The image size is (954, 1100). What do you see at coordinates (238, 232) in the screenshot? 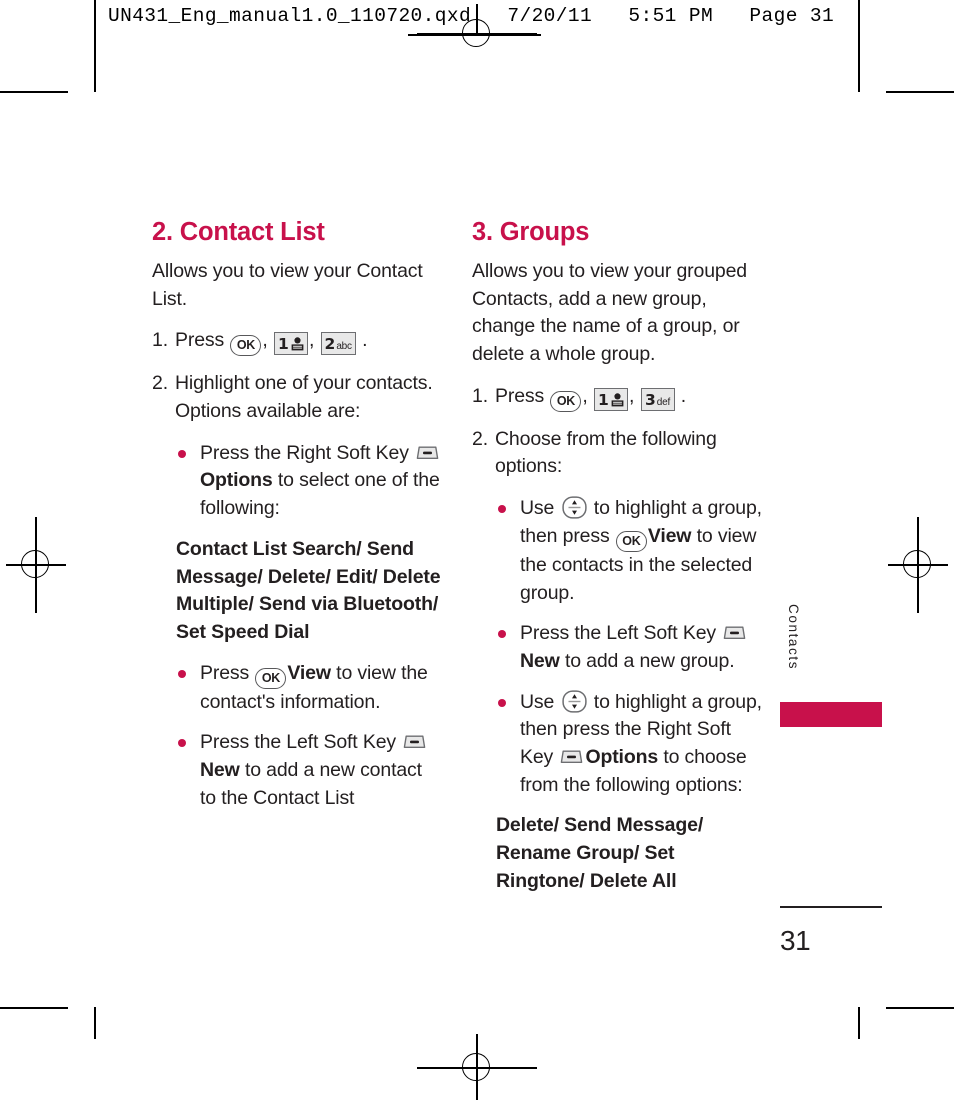
I see `section-title-contact-list: 2. Contact List` at bounding box center [238, 232].